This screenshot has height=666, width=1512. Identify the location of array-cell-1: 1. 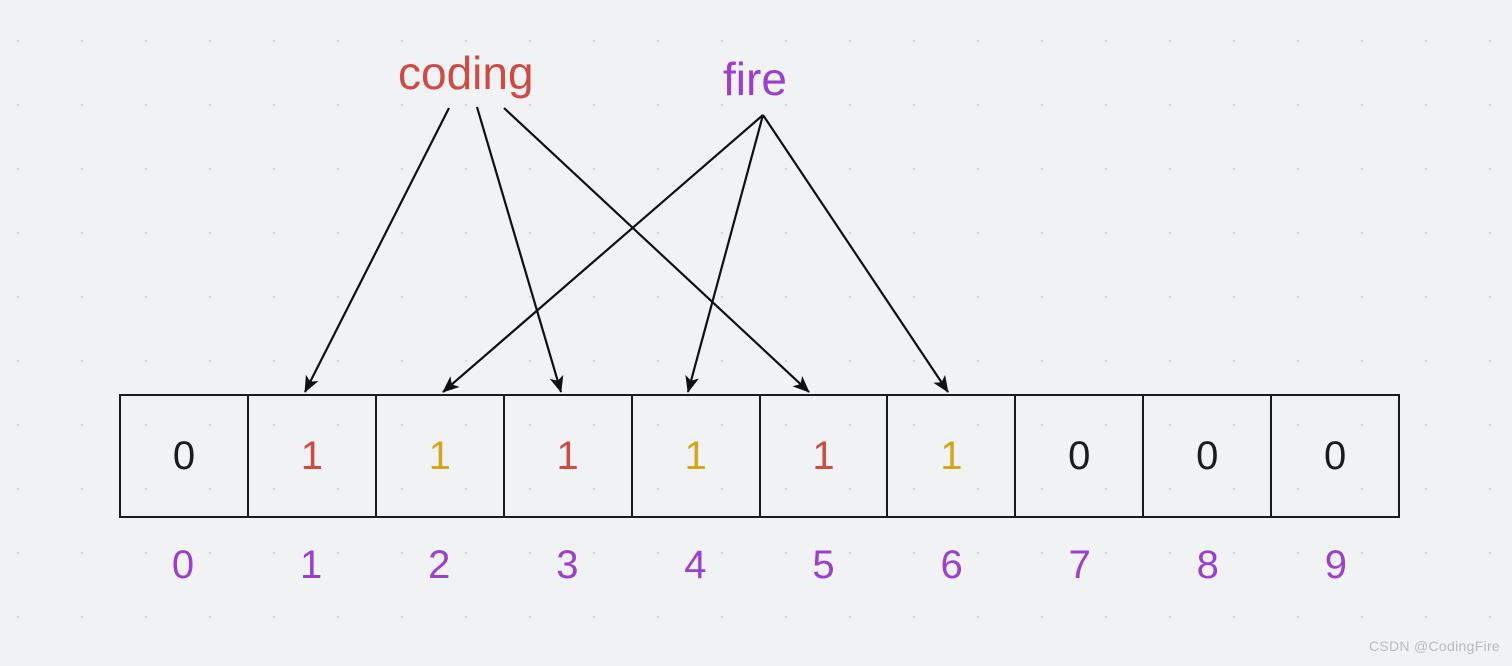
(313, 456).